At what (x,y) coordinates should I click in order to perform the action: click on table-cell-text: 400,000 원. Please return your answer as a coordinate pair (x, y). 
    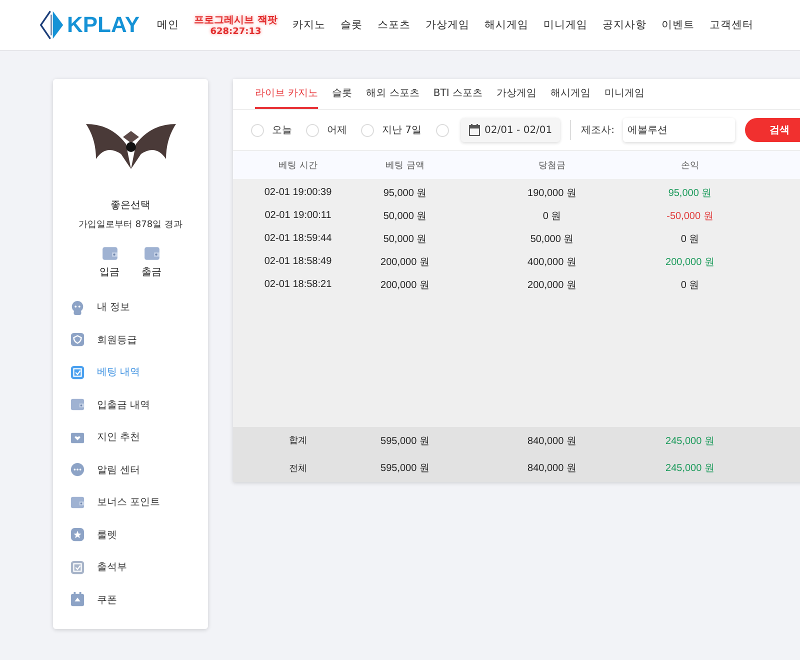
    Looking at the image, I should click on (552, 262).